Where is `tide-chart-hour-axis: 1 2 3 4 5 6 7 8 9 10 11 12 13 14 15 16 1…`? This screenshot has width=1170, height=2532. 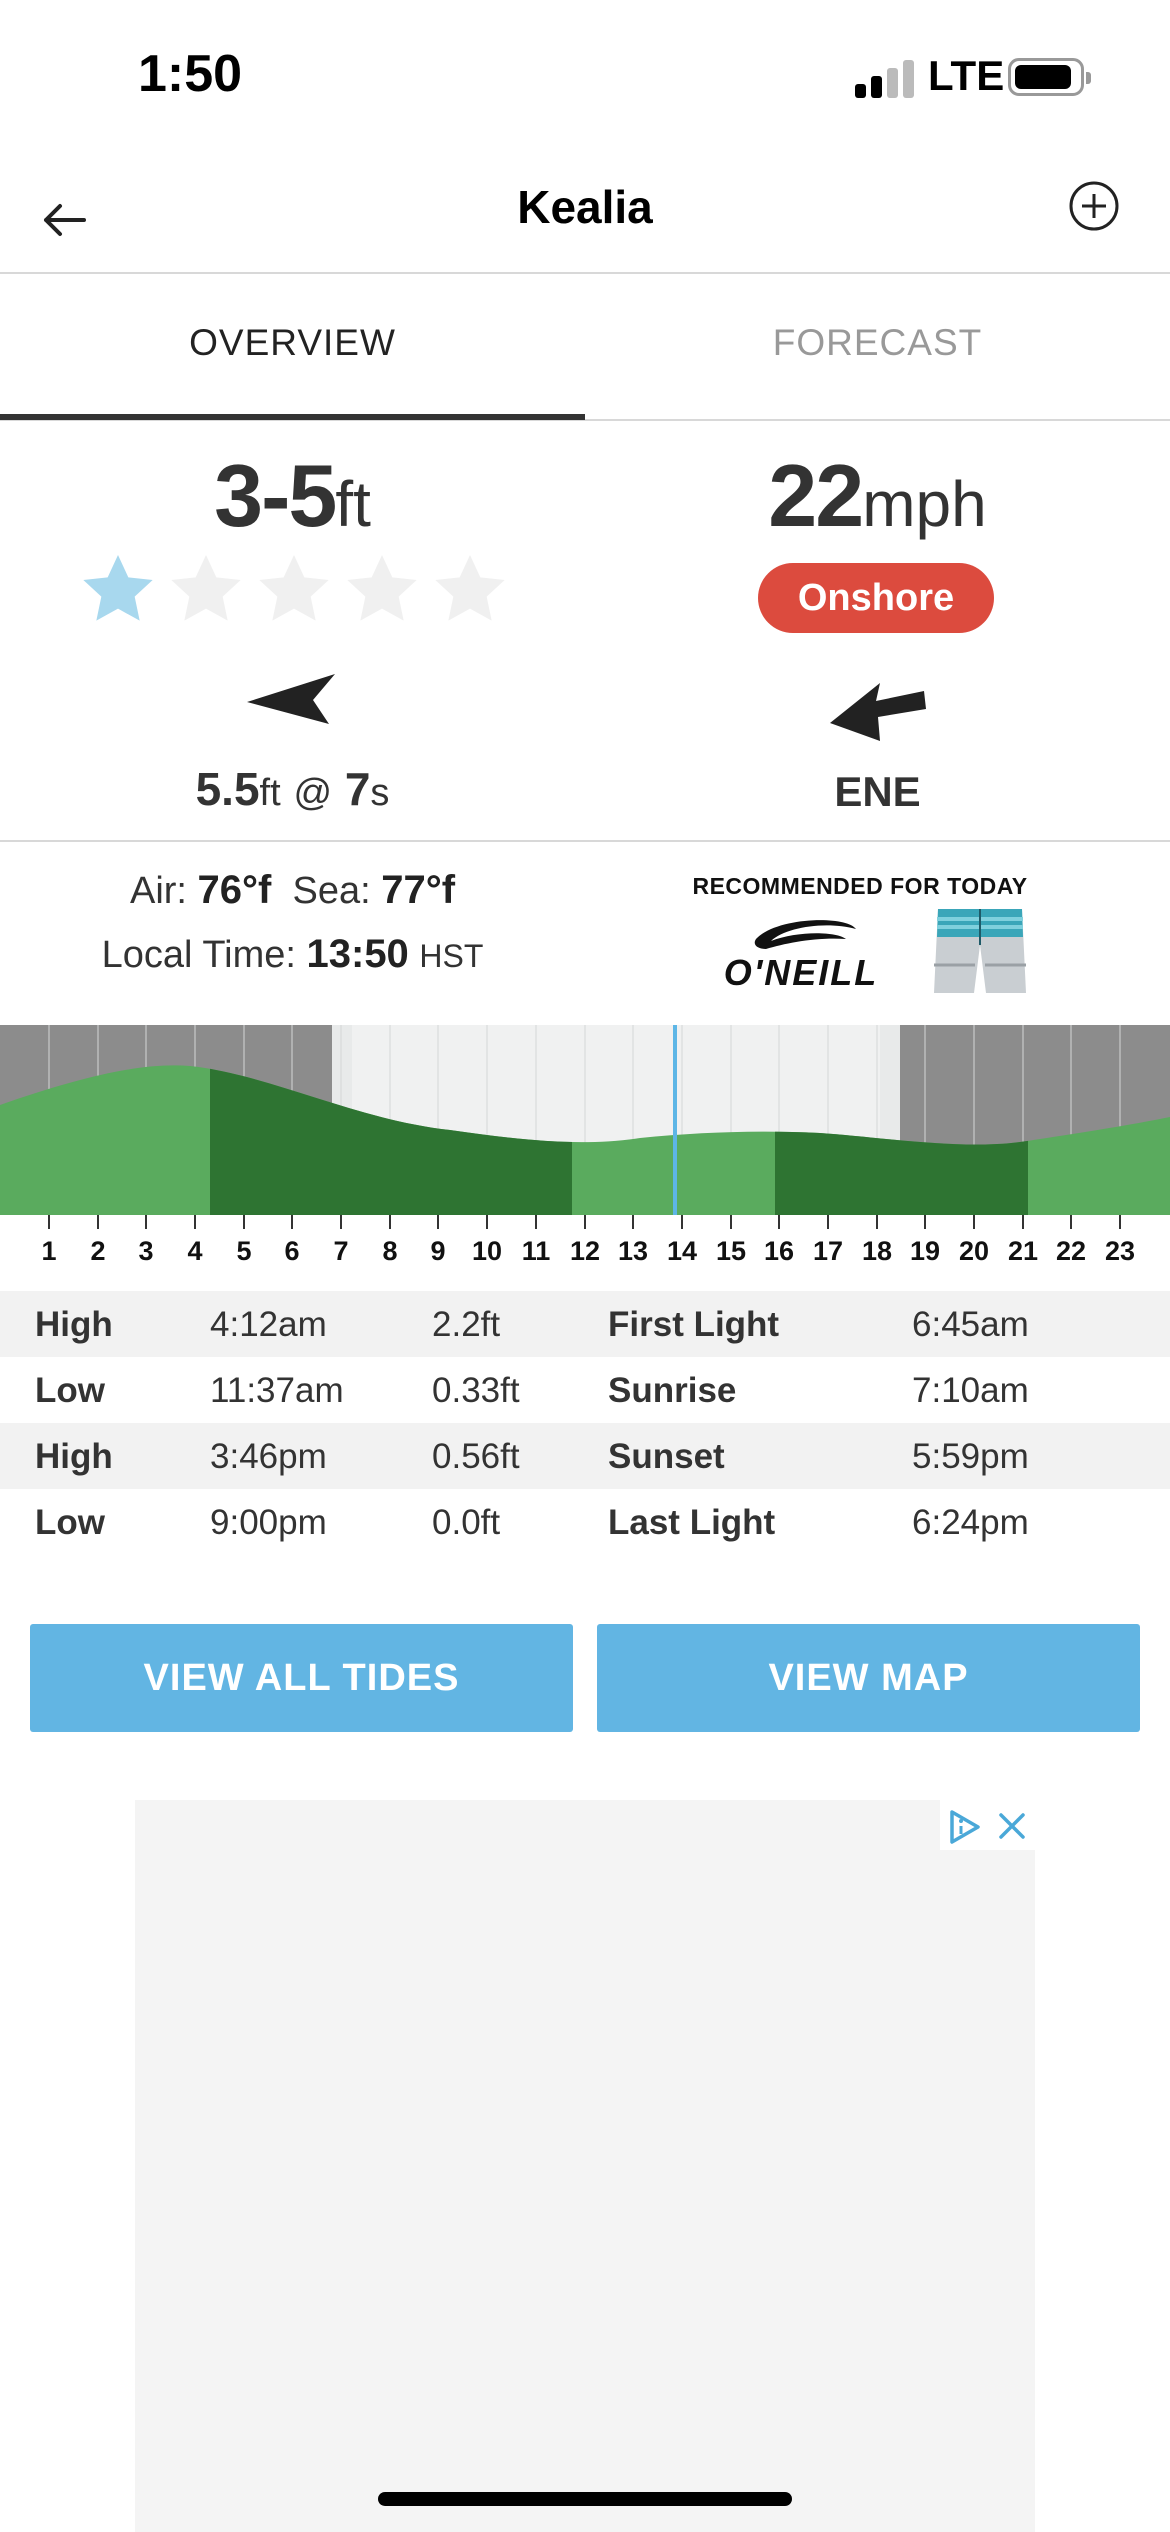 tide-chart-hour-axis: 1 2 3 4 5 6 7 8 9 10 11 12 13 14 15 16 1… is located at coordinates (585, 1256).